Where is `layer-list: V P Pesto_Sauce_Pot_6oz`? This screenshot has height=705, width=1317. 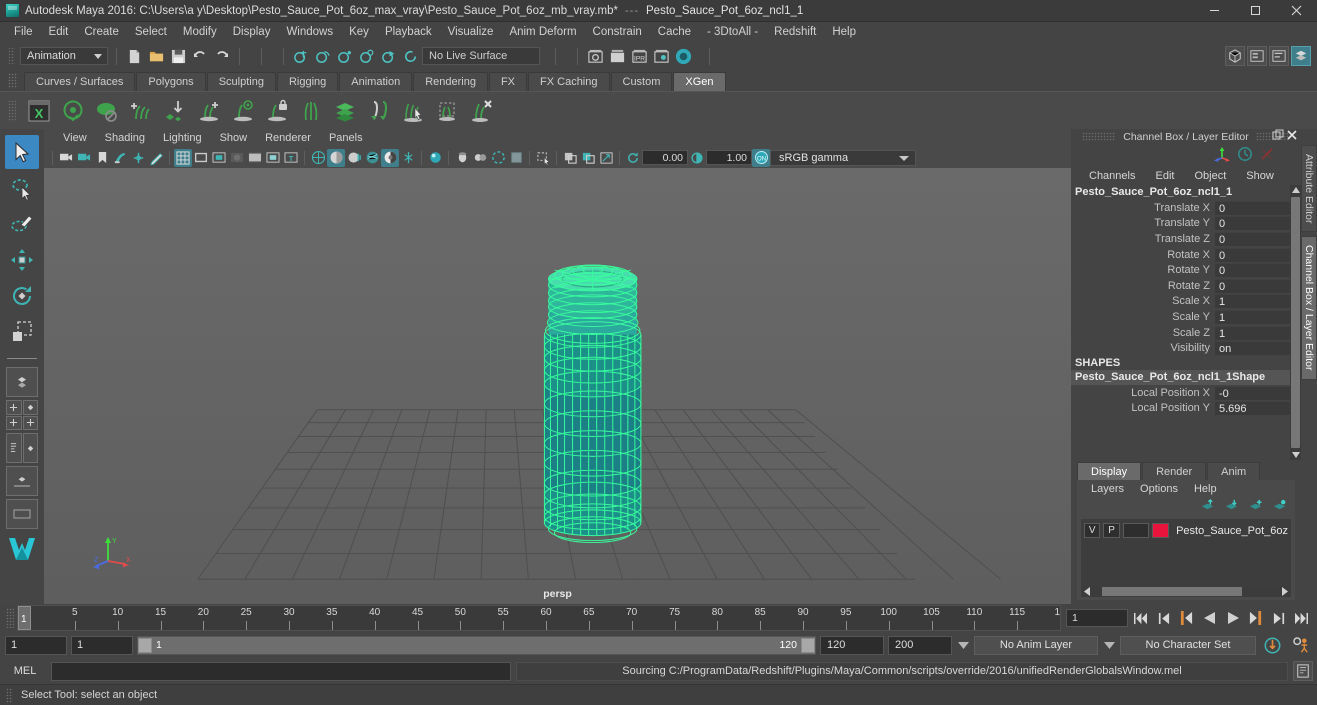 layer-list: V P Pesto_Sauce_Pot_6oz is located at coordinates (1186, 552).